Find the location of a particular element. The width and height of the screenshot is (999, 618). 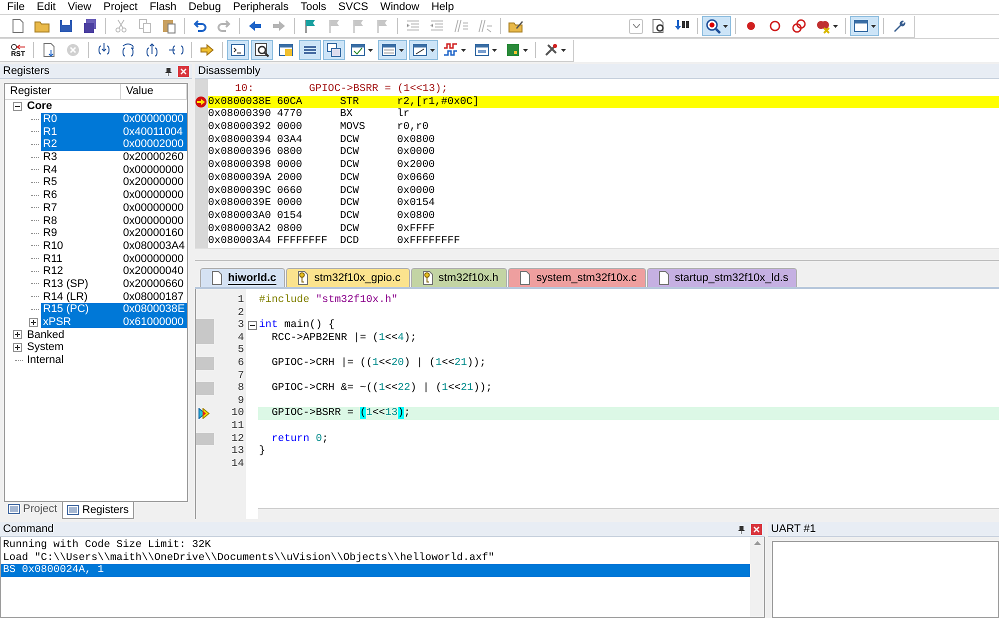

register-row: R1 0x40011004 is located at coordinates (114, 131).